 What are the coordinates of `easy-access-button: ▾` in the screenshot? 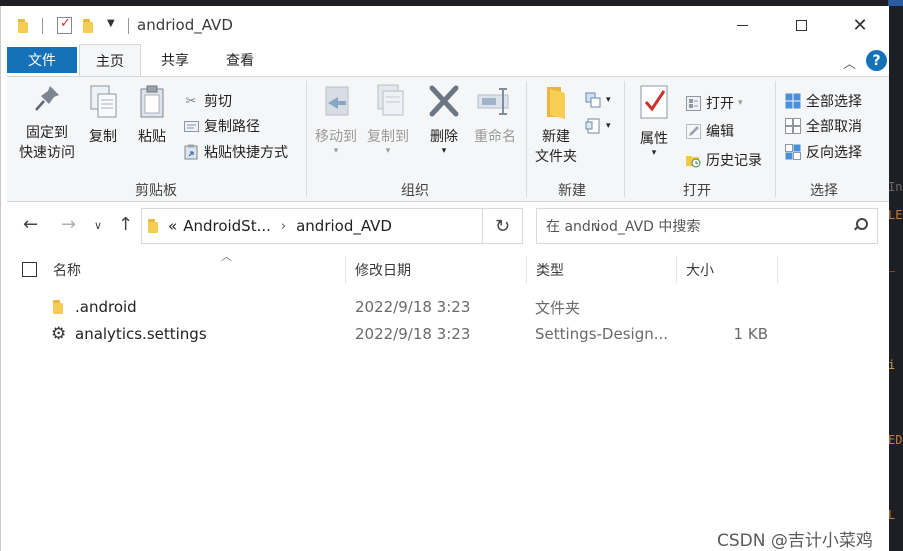 It's located at (598, 126).